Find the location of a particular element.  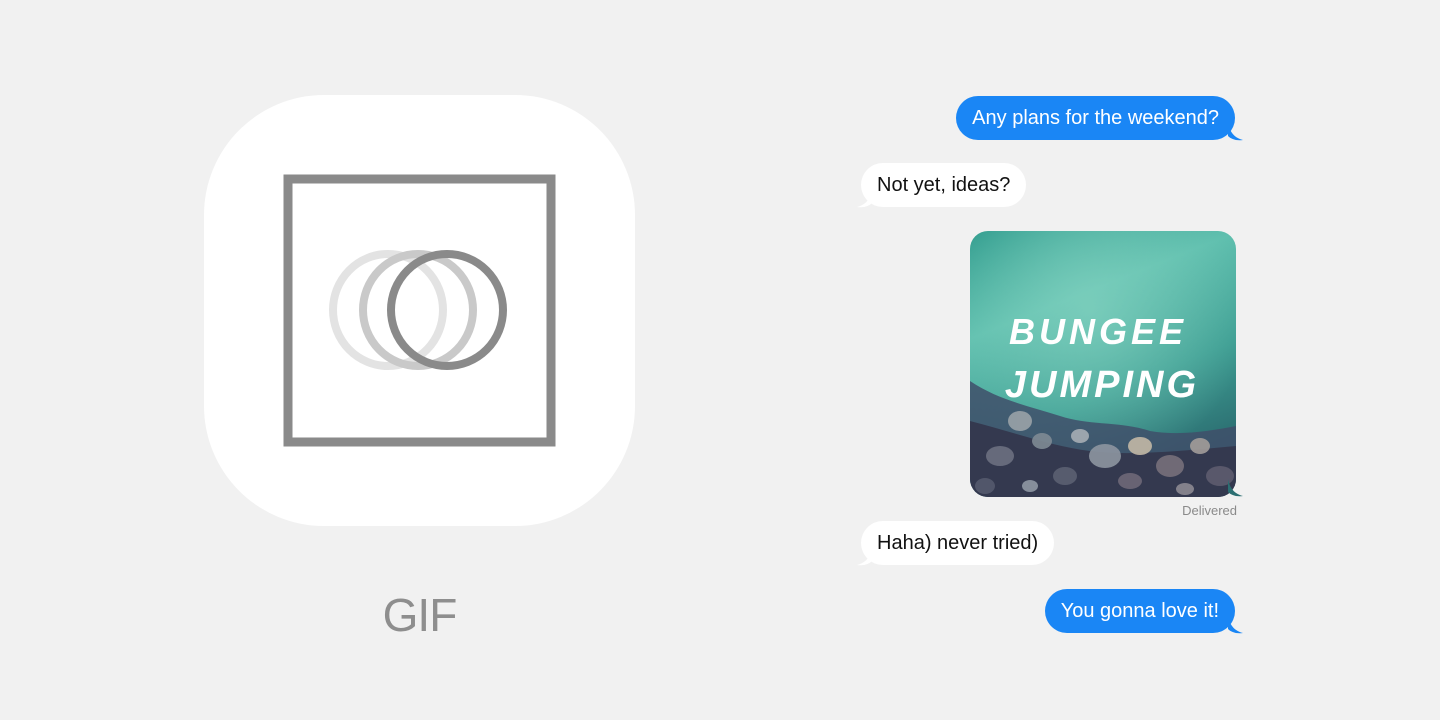

overlapping-rings-icon is located at coordinates (418, 310).